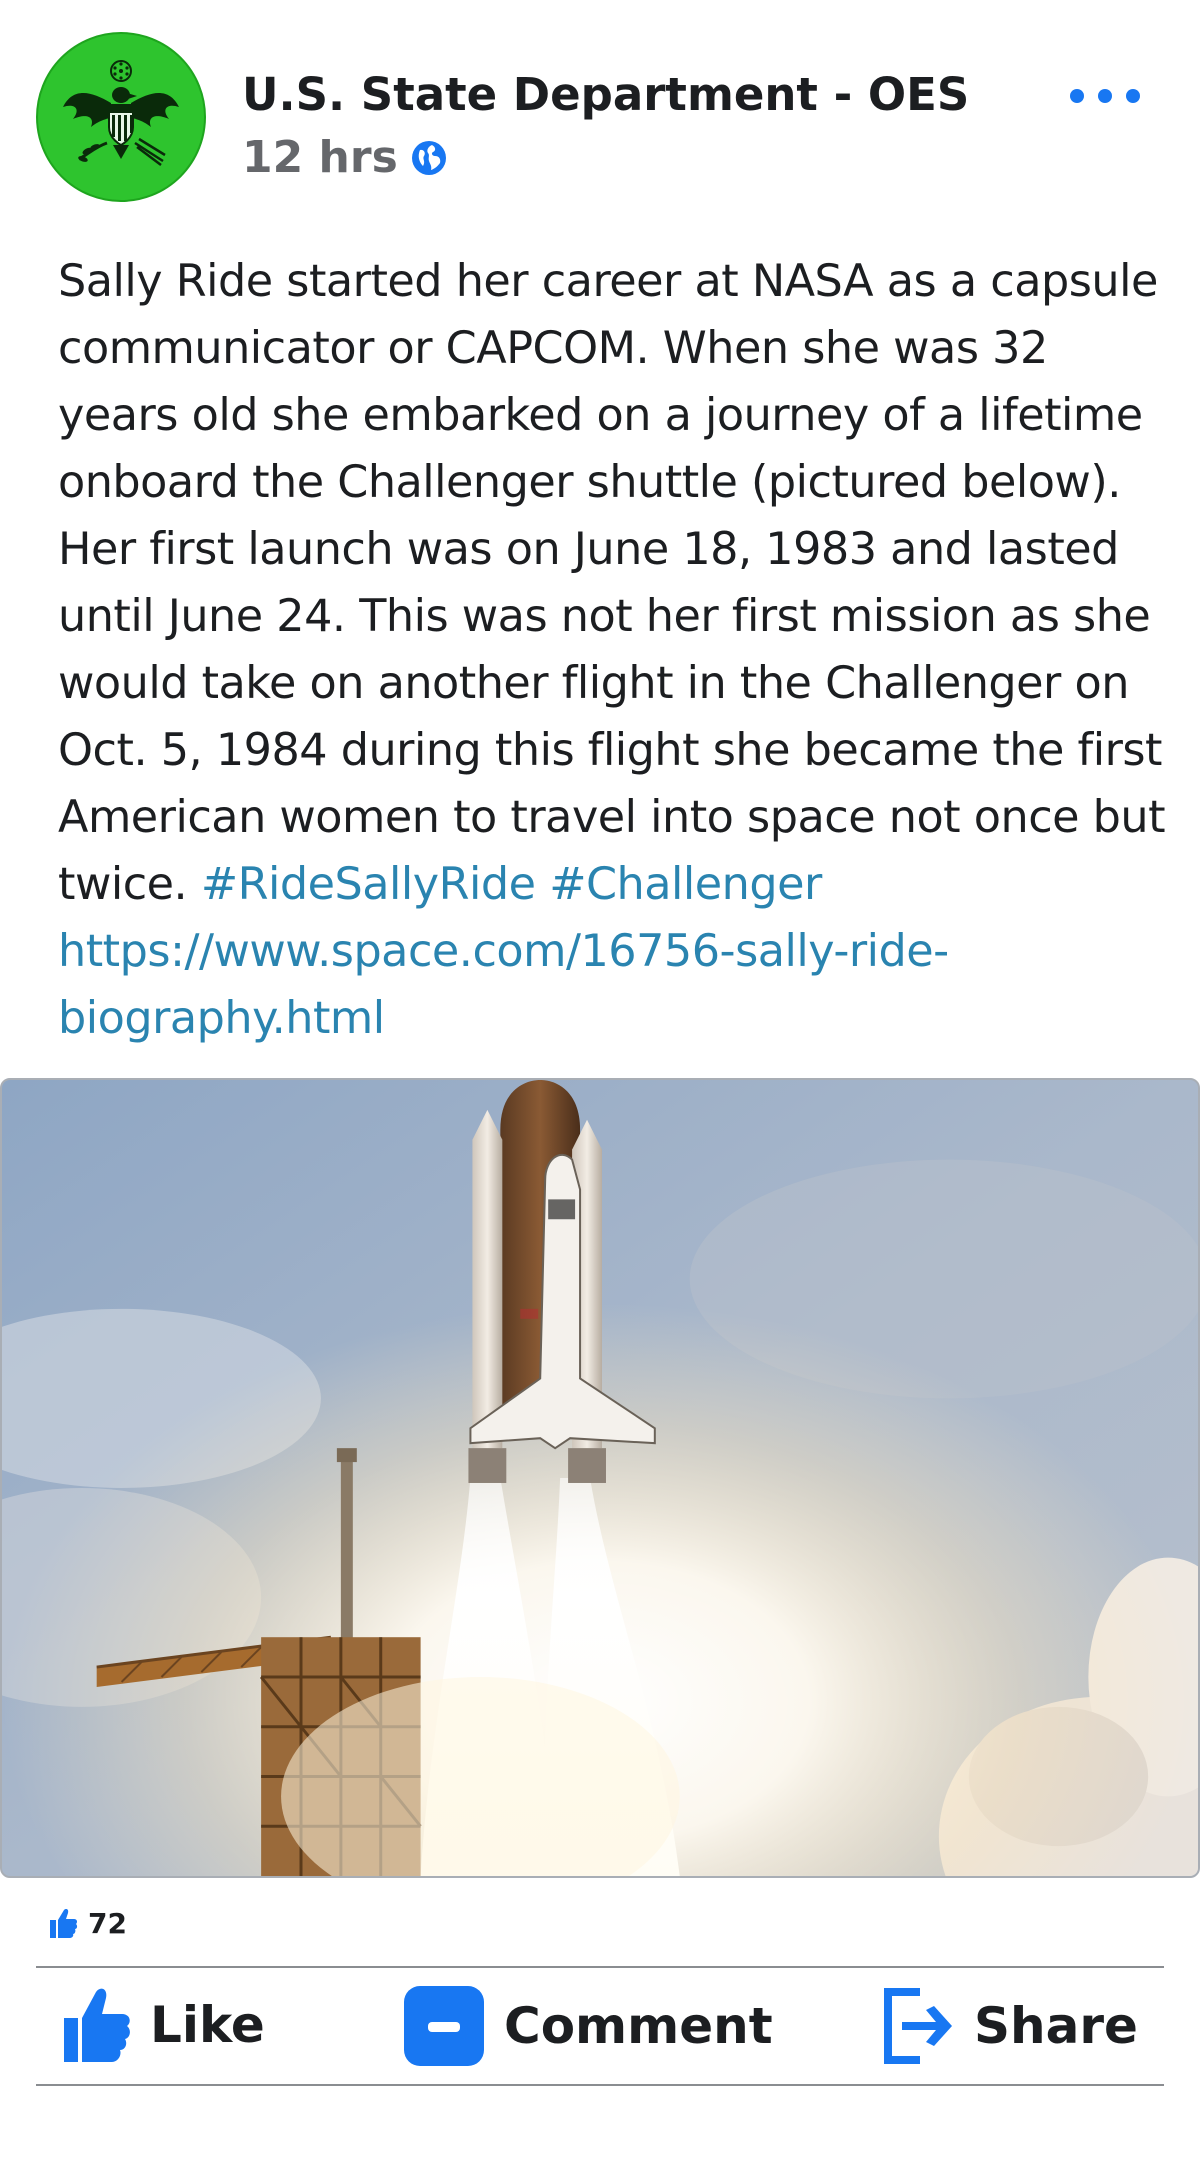 This screenshot has height=2176, width=1200. Describe the element at coordinates (444, 2026) in the screenshot. I see `comment-icon` at that location.